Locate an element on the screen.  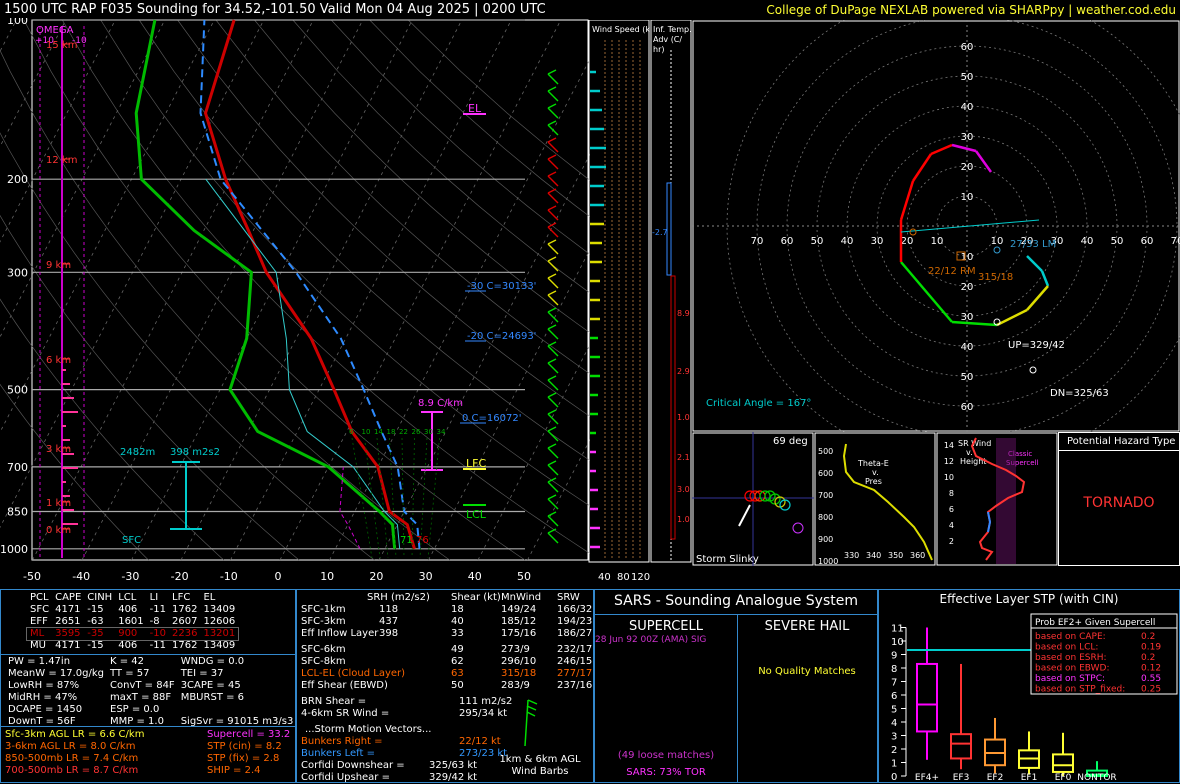
cell: 4171 is located at coordinates (68, 609).